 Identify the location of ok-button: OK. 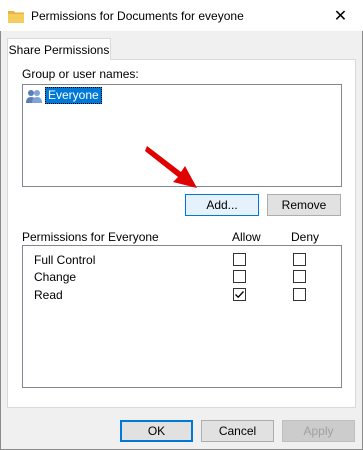
(156, 431).